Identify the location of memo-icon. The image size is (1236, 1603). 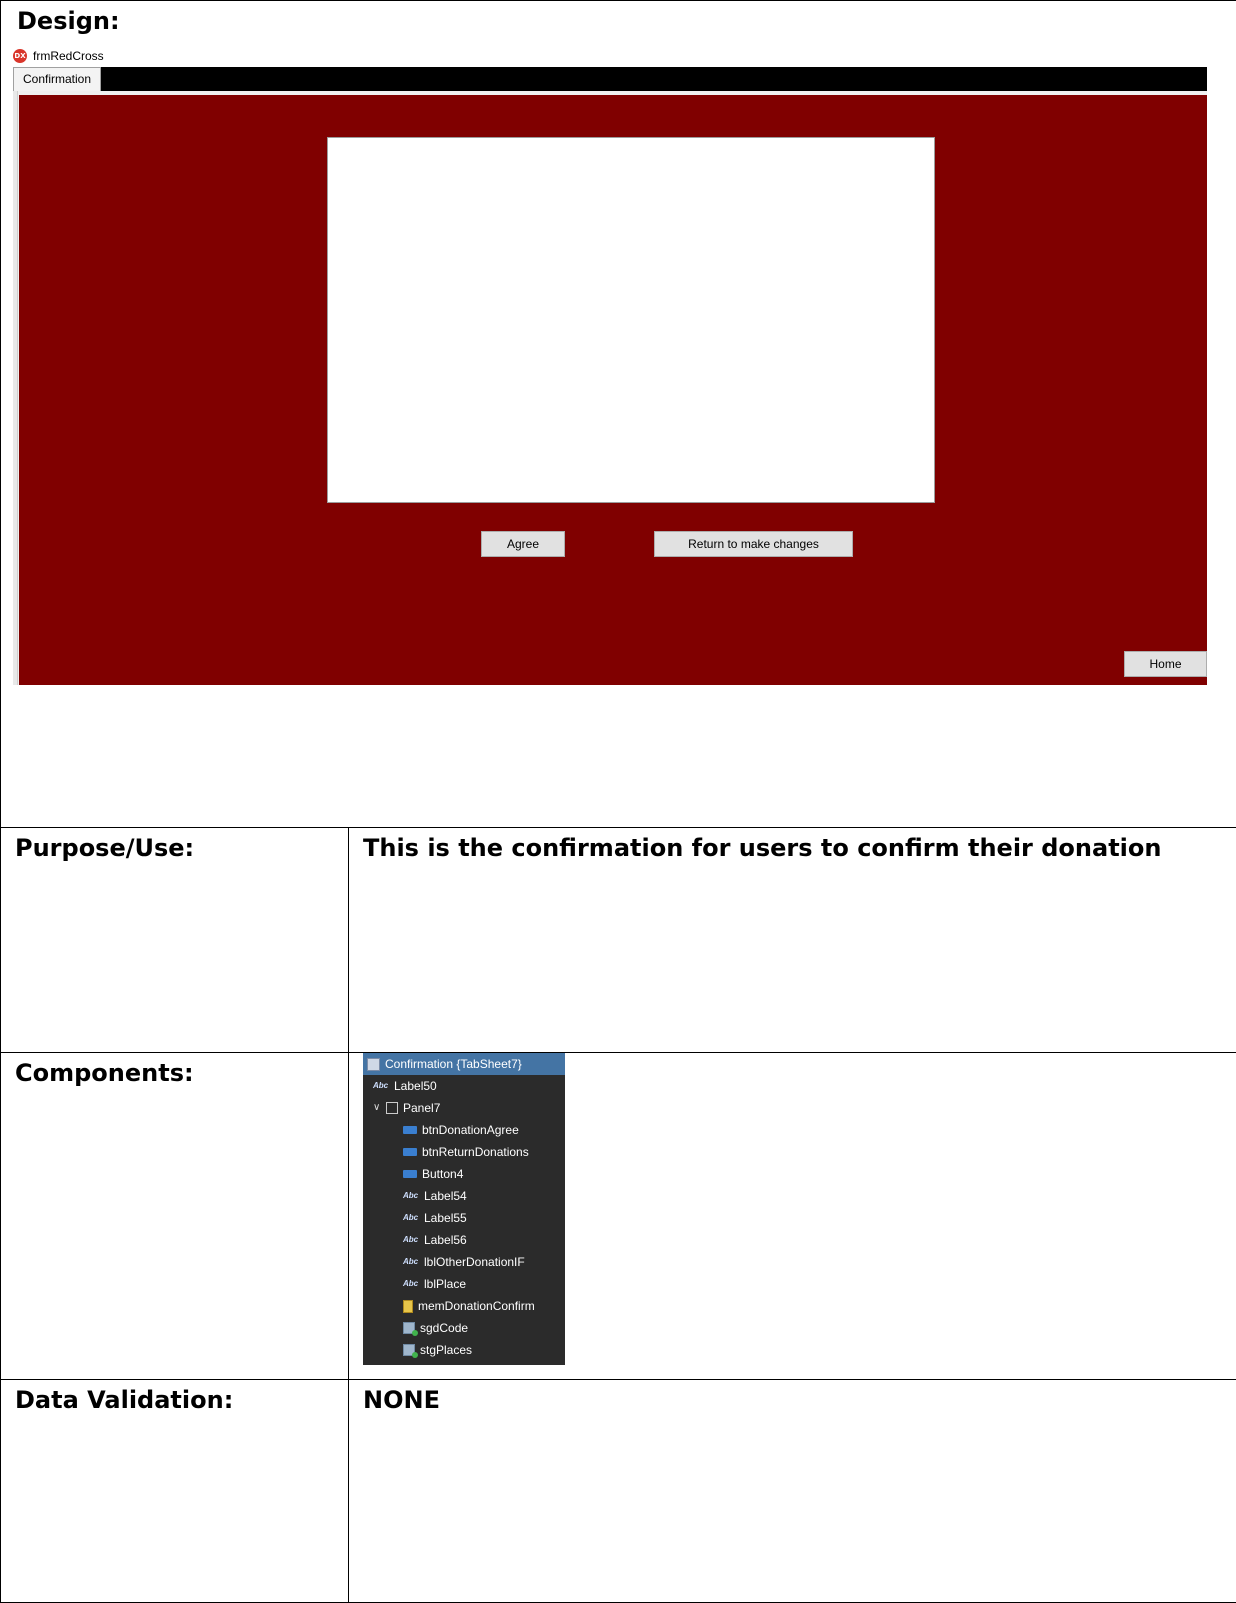
(408, 1306).